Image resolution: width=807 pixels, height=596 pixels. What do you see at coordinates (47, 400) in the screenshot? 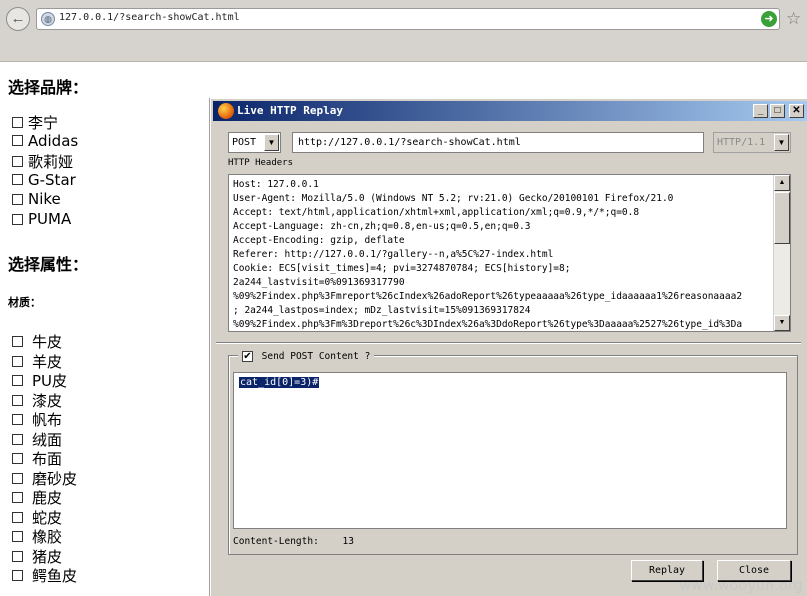
I see `checkbox-label: 漆皮` at bounding box center [47, 400].